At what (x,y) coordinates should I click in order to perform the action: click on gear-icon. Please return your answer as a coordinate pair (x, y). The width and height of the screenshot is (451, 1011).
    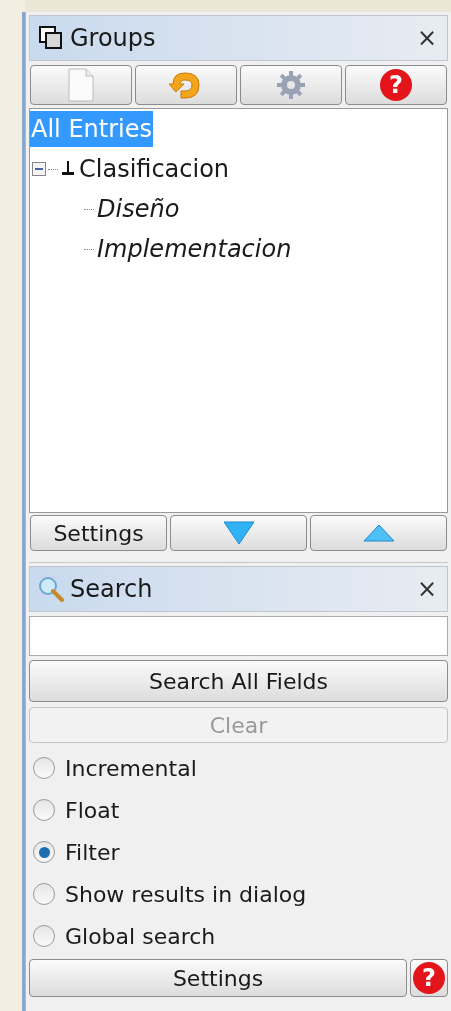
    Looking at the image, I should click on (291, 85).